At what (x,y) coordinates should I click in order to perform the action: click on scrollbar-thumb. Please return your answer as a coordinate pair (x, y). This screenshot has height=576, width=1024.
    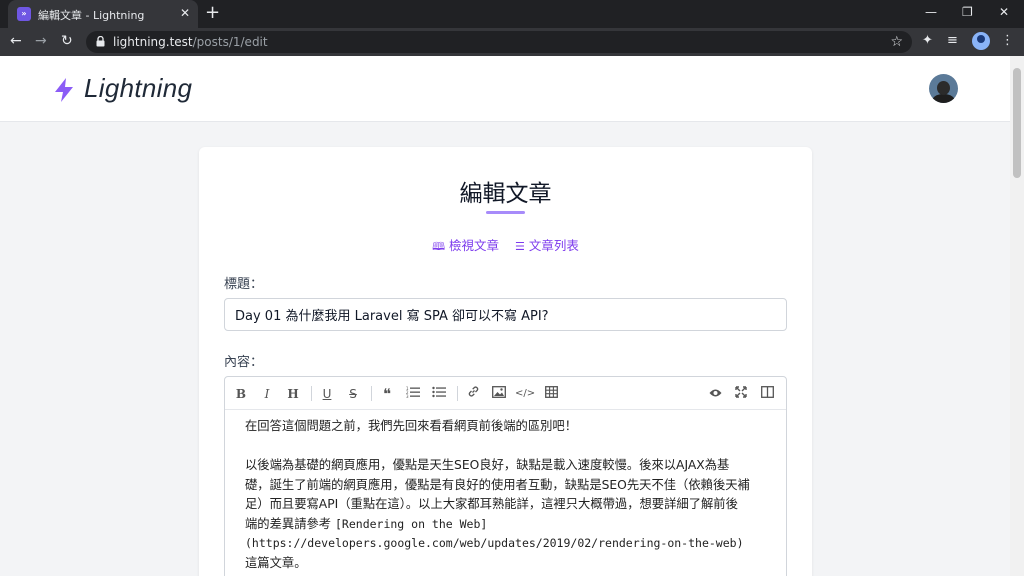
    Looking at the image, I should click on (1017, 123).